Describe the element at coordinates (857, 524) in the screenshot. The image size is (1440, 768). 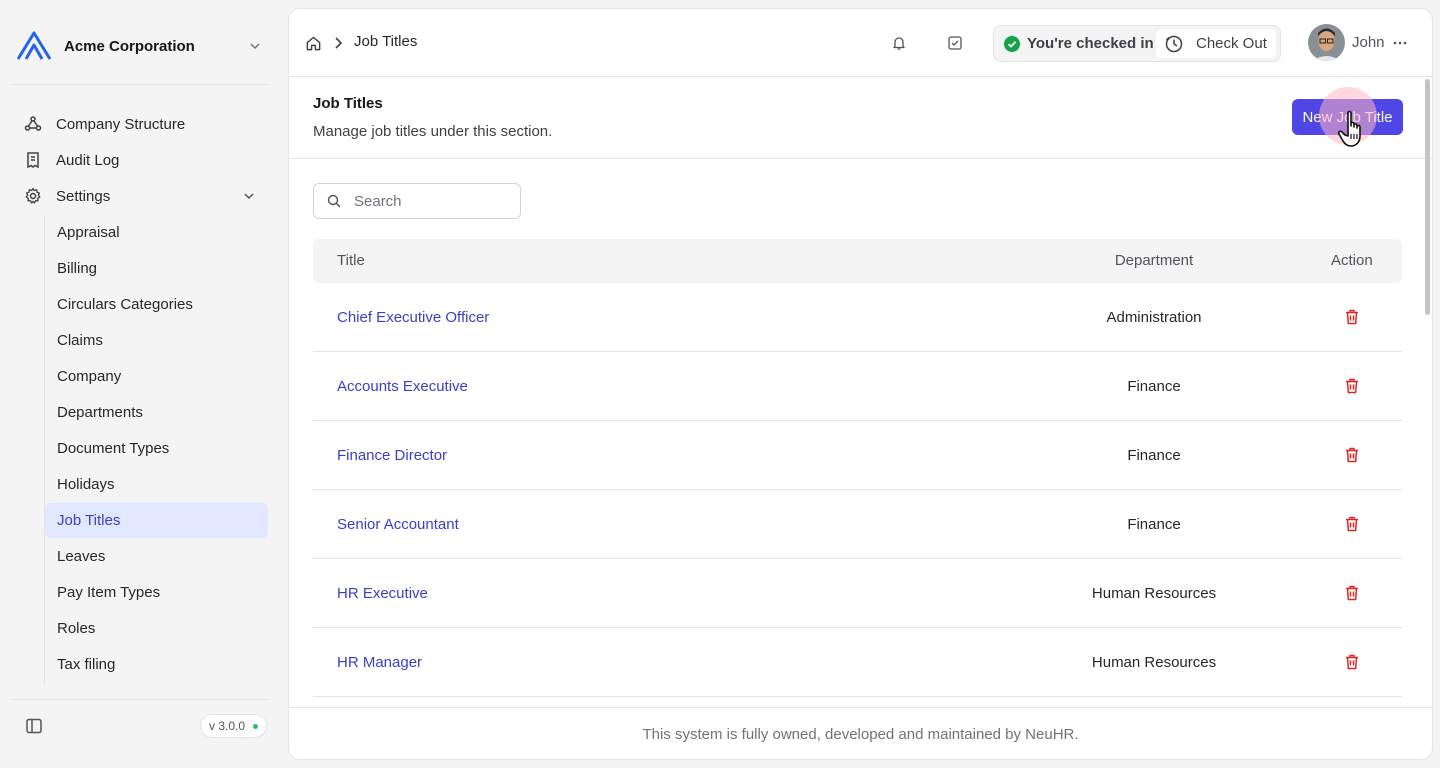
I see `table-row: Senior Accountant Finance` at that location.